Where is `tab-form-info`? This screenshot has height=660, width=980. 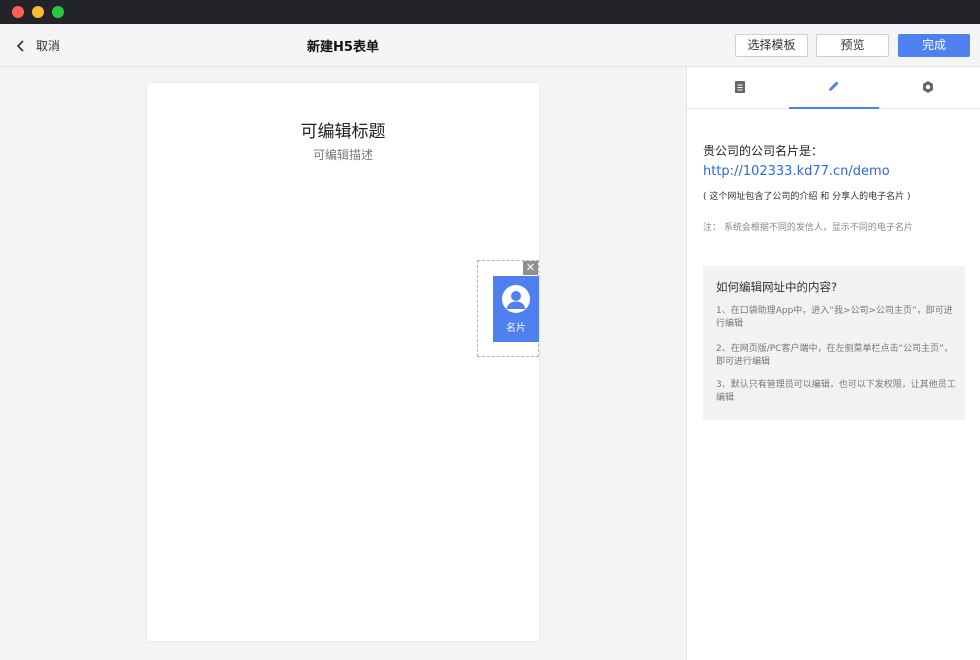 tab-form-info is located at coordinates (740, 88).